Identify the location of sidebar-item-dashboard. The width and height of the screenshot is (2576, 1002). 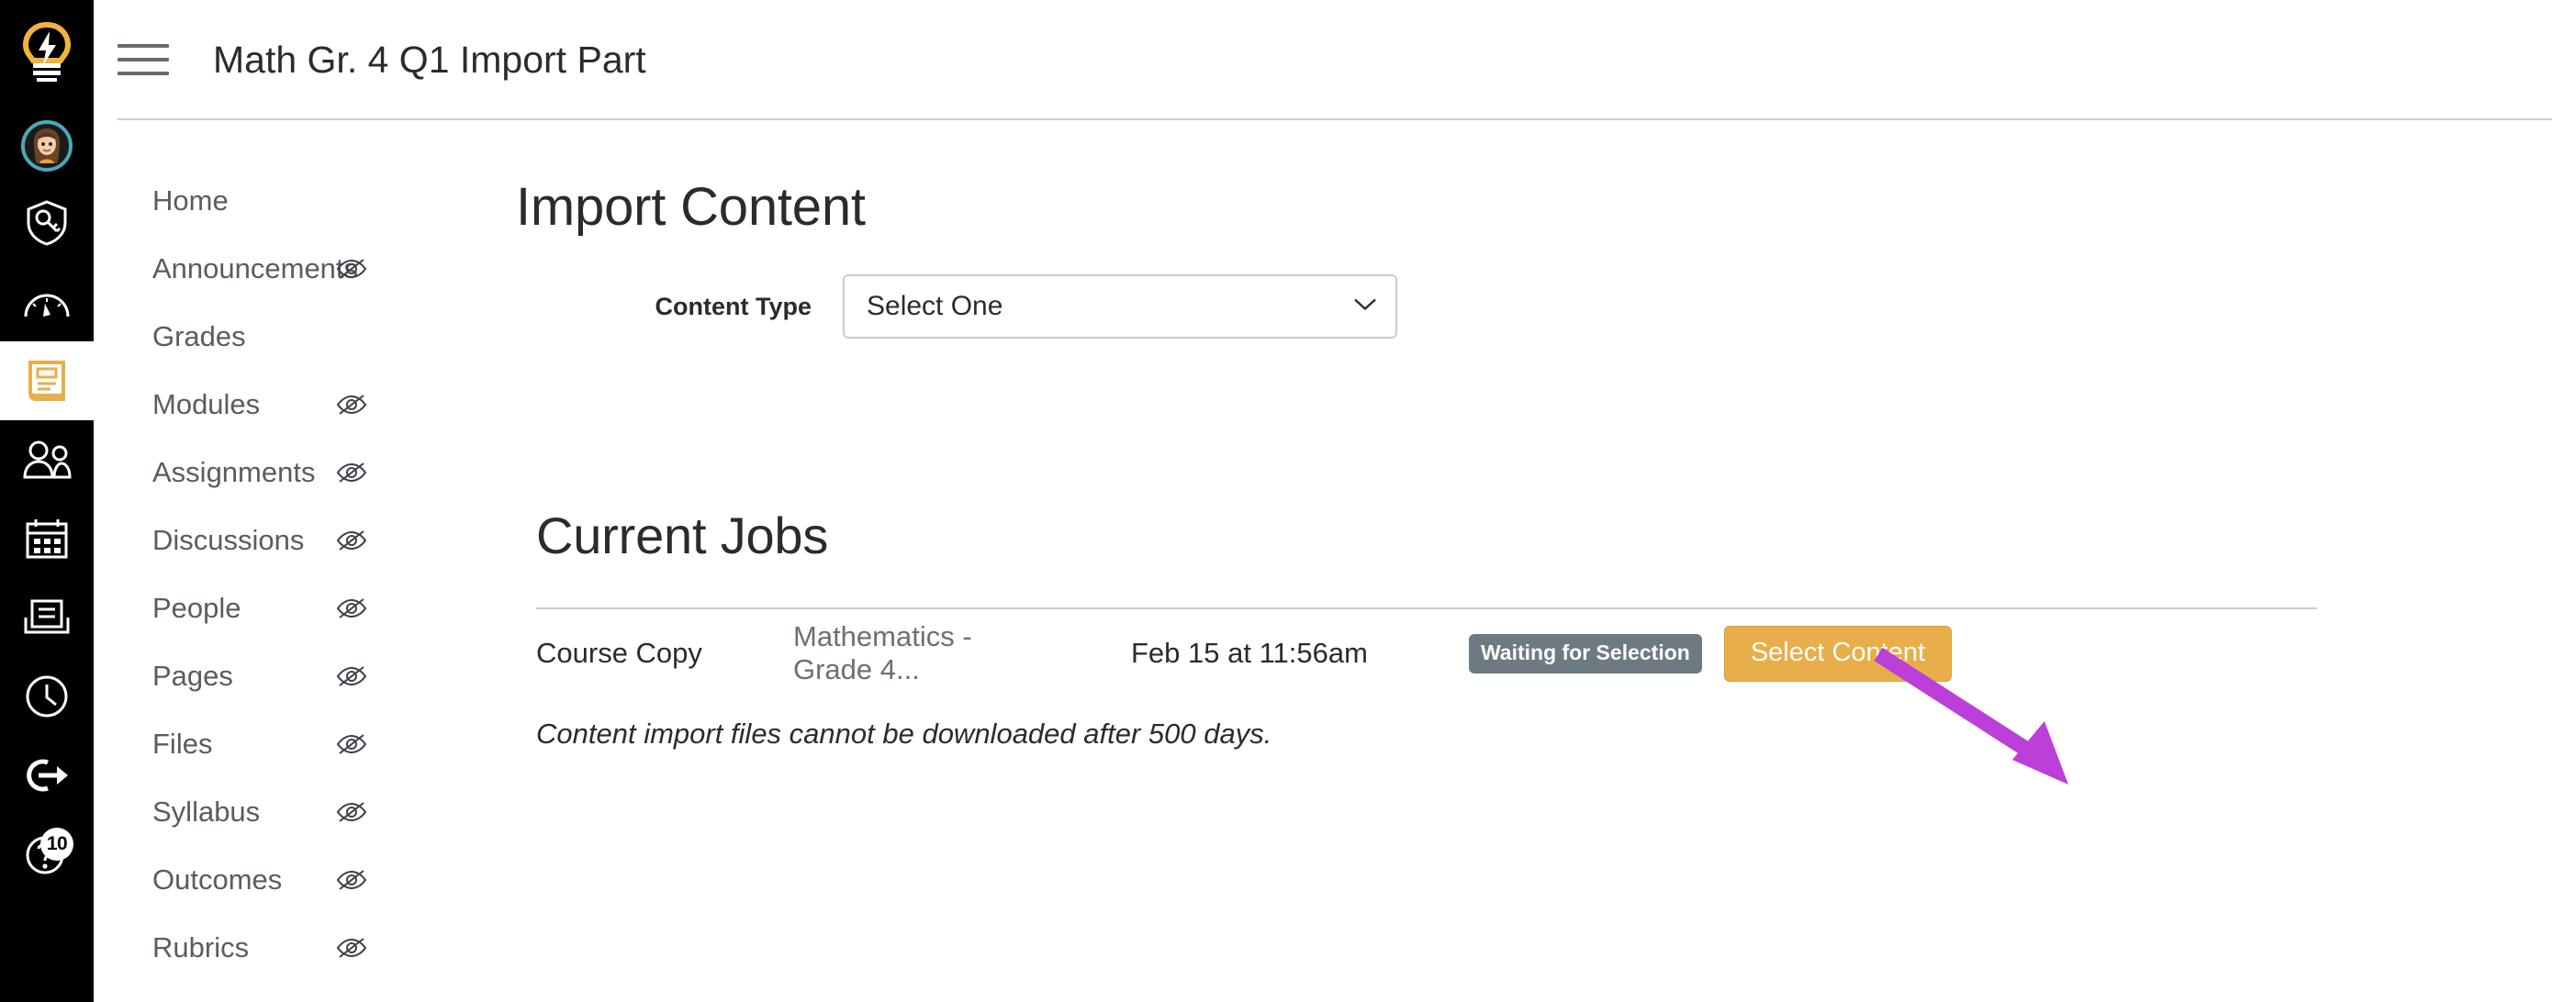
(47, 301).